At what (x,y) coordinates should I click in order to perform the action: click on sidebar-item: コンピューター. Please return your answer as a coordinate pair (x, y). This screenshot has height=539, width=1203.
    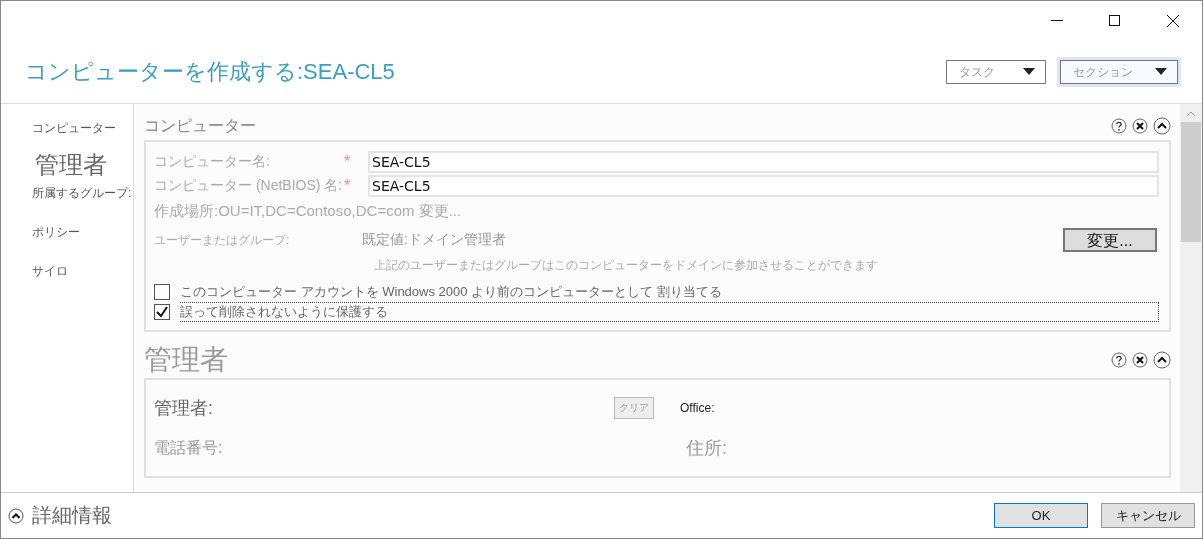
    Looking at the image, I should click on (82, 128).